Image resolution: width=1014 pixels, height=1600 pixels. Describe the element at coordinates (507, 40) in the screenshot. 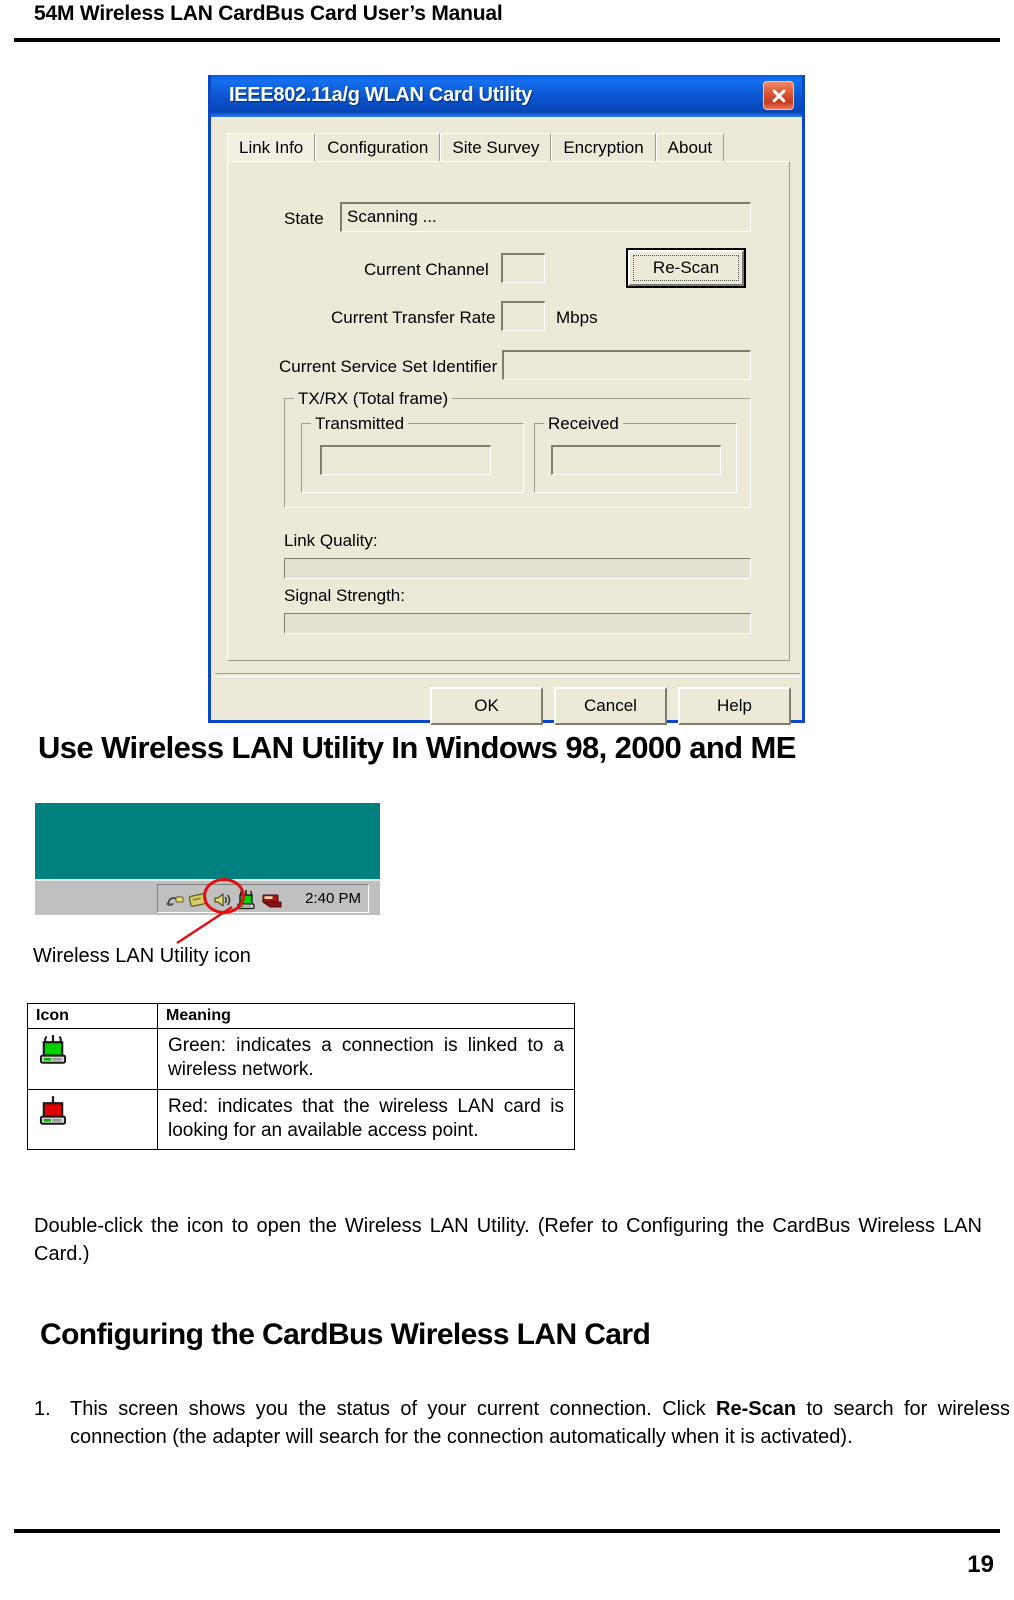

I see `header-divider` at that location.